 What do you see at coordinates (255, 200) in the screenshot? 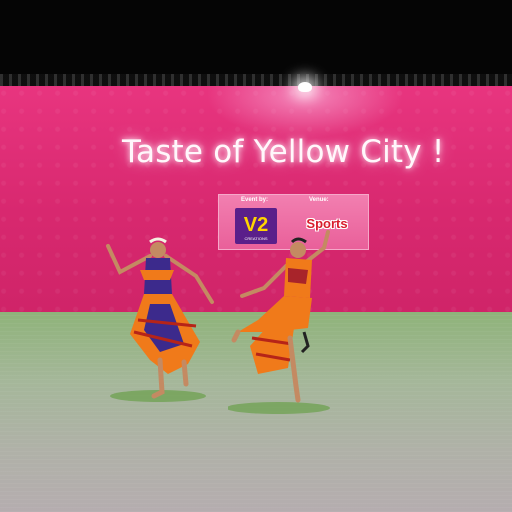
I see `event-by-label: Event by:` at bounding box center [255, 200].